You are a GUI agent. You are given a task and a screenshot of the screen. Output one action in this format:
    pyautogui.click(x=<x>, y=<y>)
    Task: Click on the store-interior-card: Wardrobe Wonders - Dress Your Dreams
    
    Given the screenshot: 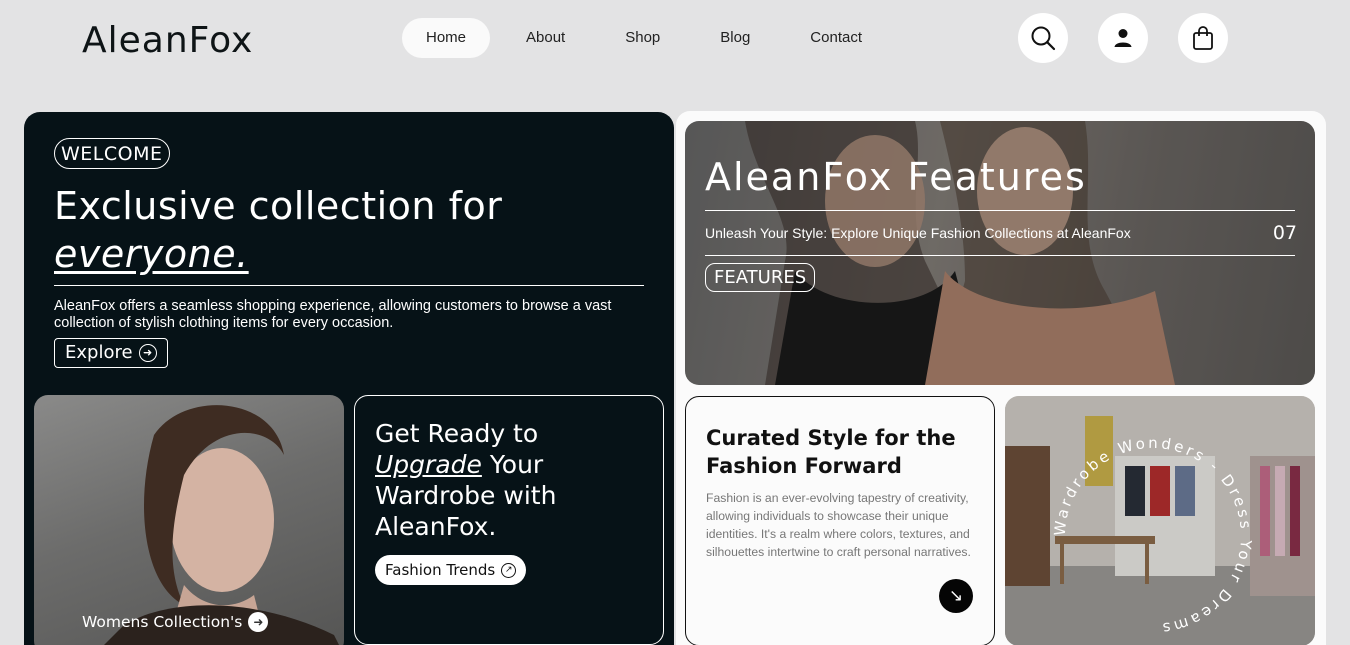 What is the action you would take?
    pyautogui.click(x=1160, y=520)
    